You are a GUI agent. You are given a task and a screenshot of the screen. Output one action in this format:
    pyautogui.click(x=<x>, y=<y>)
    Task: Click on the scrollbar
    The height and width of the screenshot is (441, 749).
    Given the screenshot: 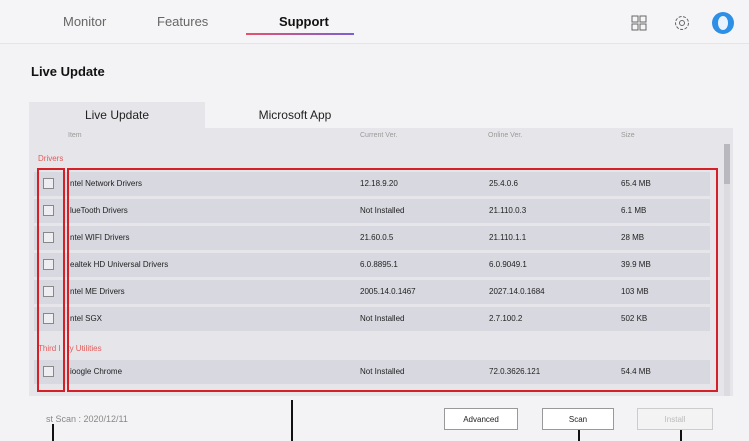 What is the action you would take?
    pyautogui.click(x=727, y=270)
    